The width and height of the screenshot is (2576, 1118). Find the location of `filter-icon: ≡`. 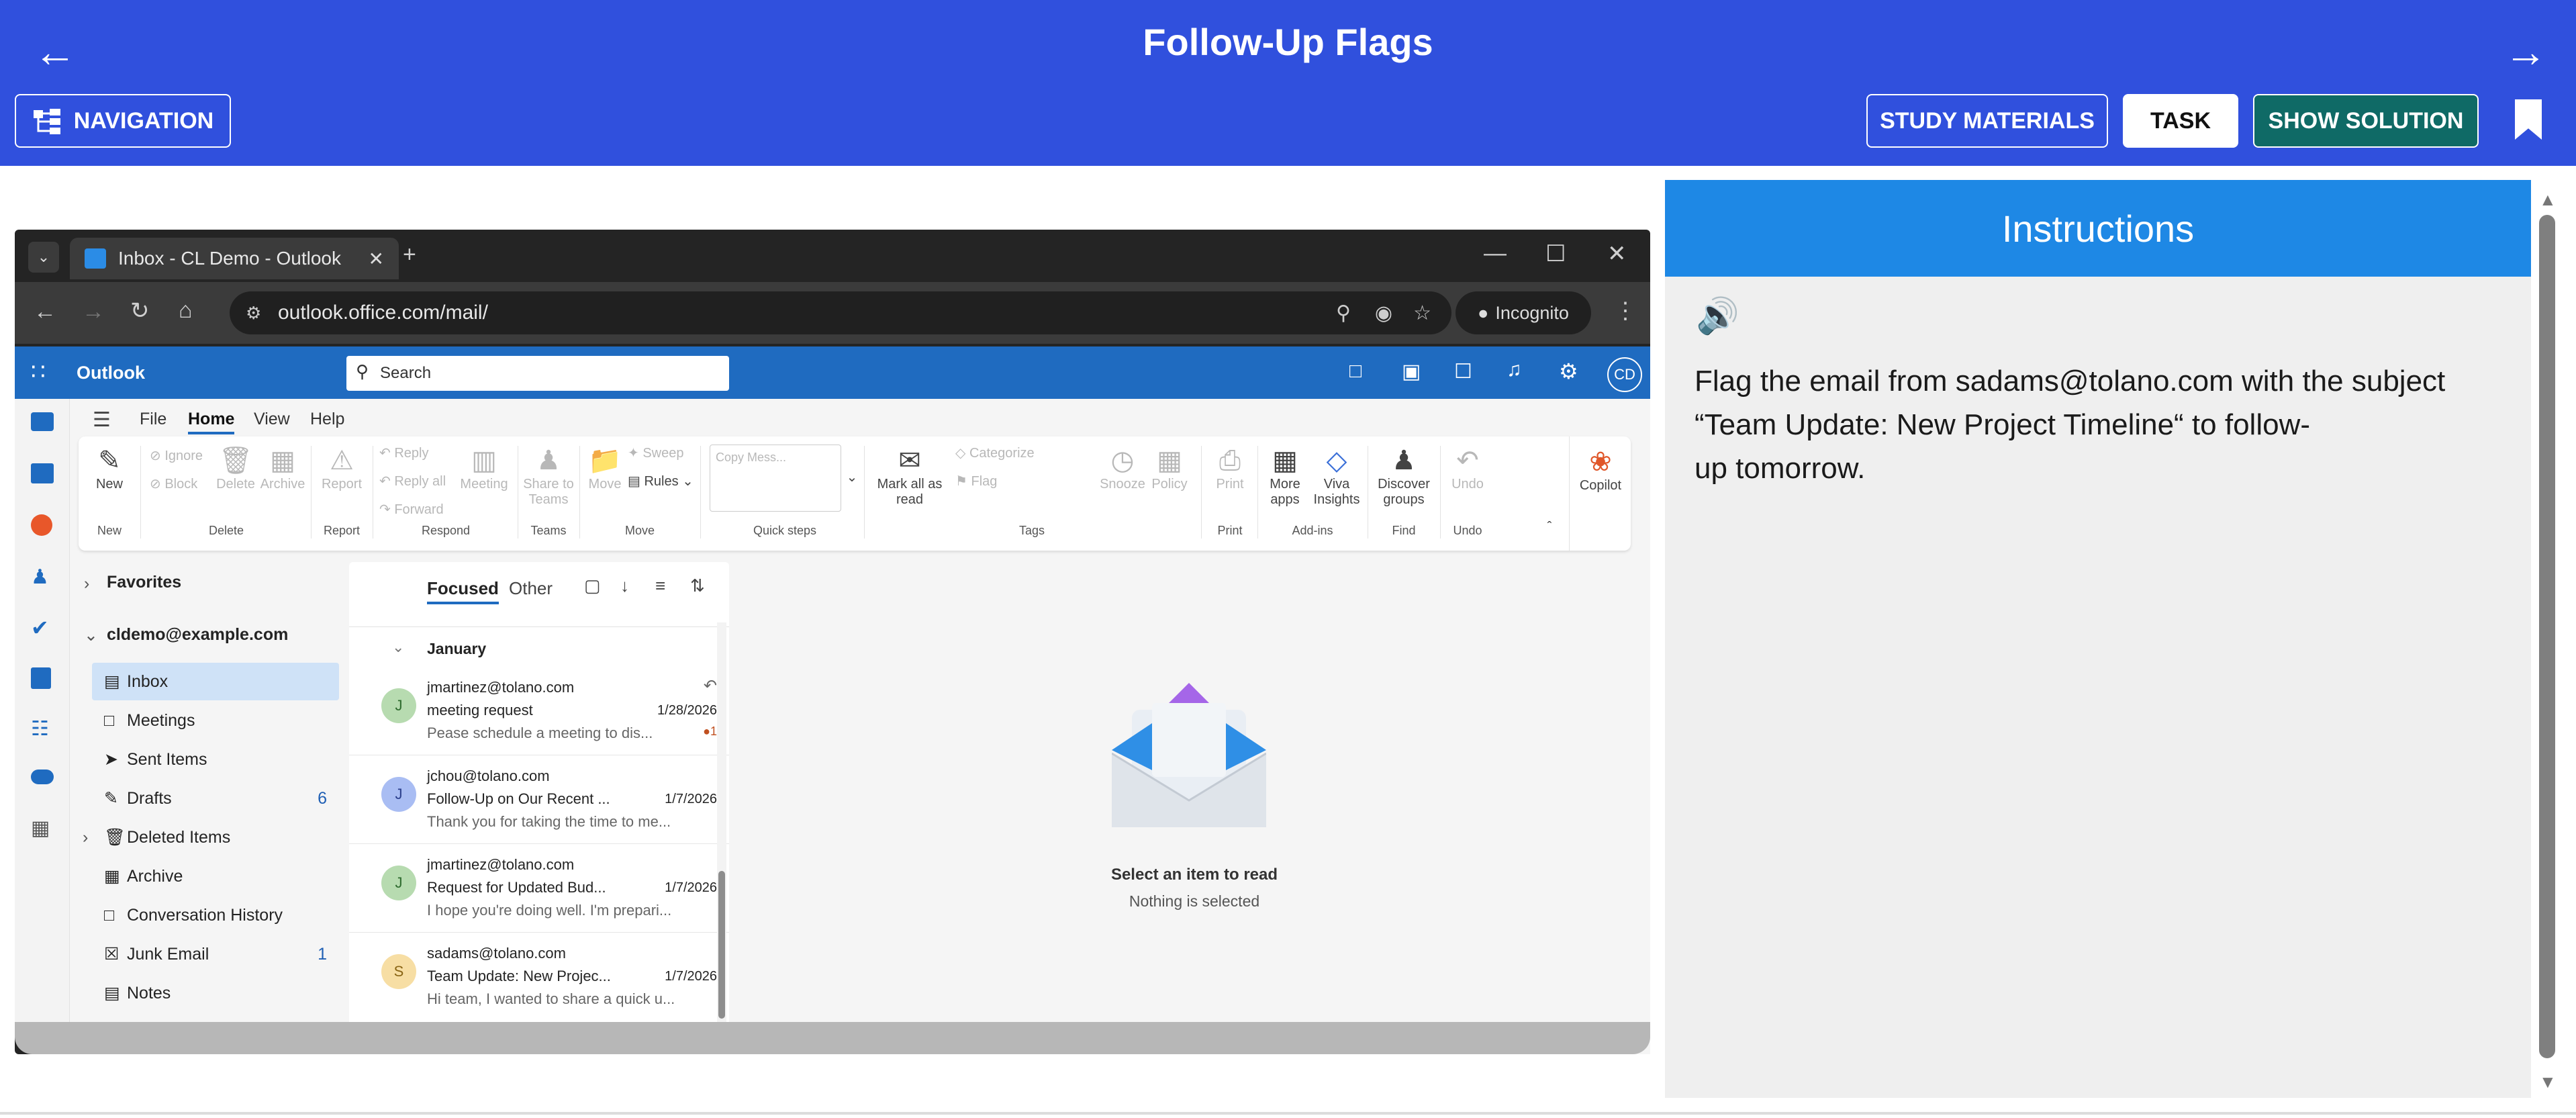

filter-icon: ≡ is located at coordinates (660, 585).